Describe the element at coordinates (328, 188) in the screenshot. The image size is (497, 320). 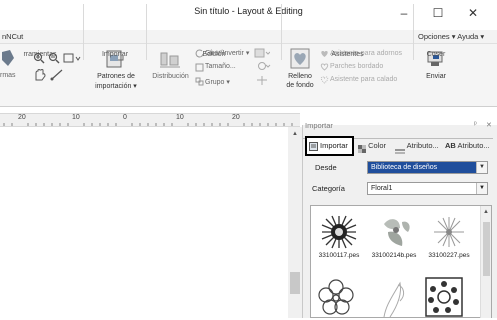
I see `categoria-label: Categoría` at that location.